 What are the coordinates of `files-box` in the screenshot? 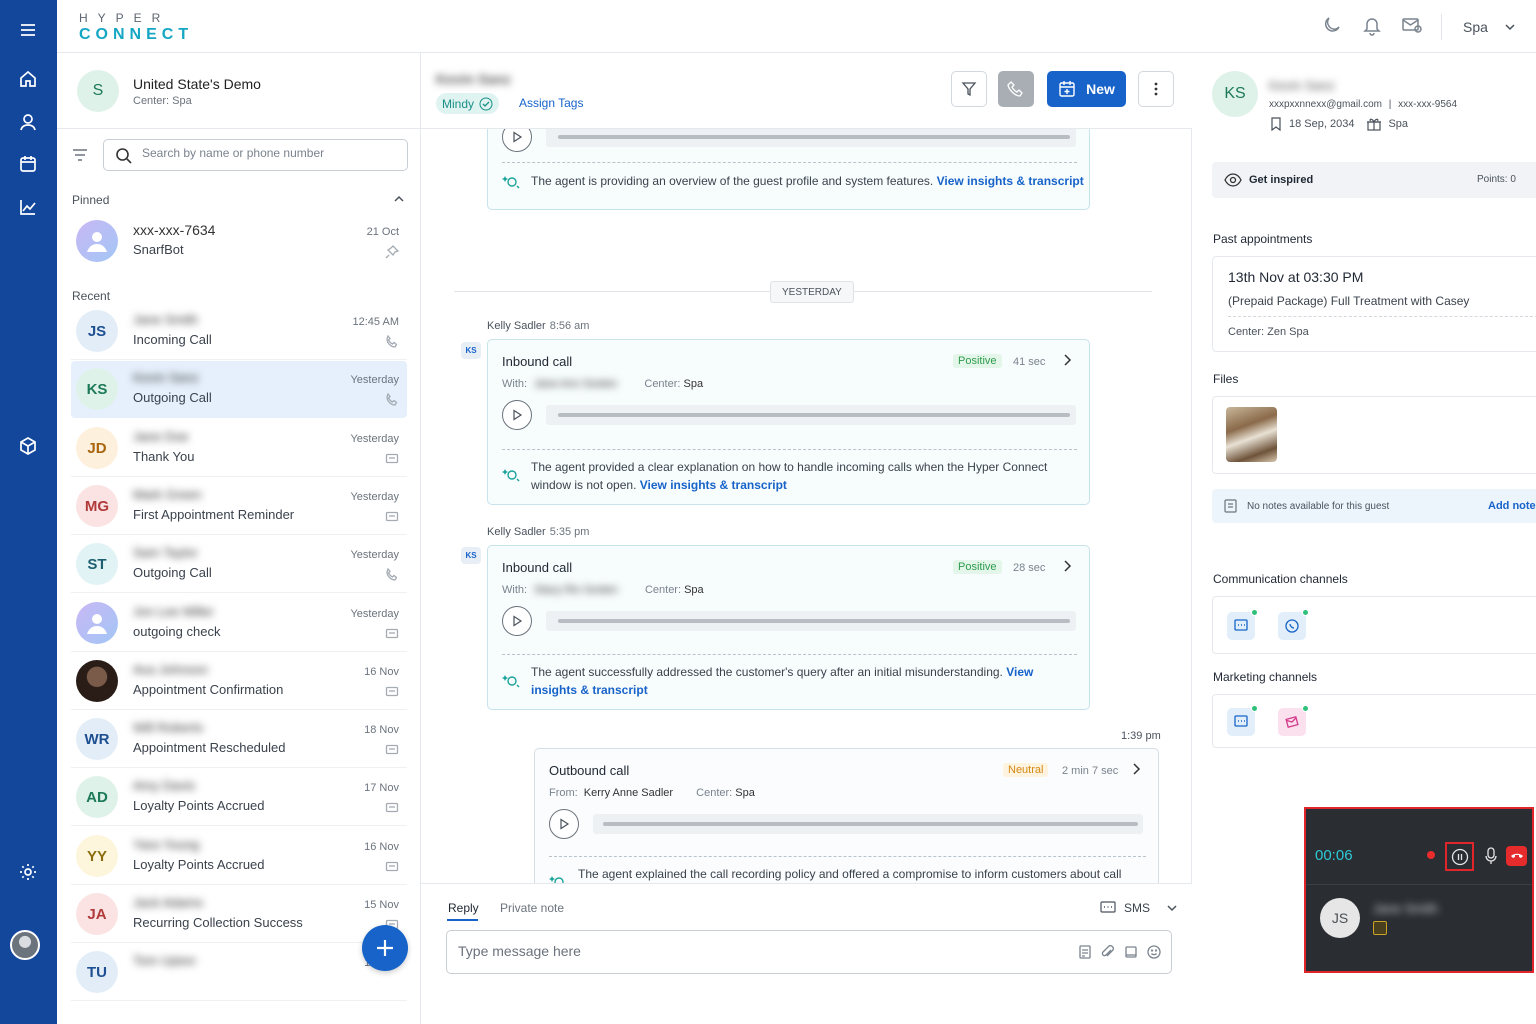 It's located at (1374, 435).